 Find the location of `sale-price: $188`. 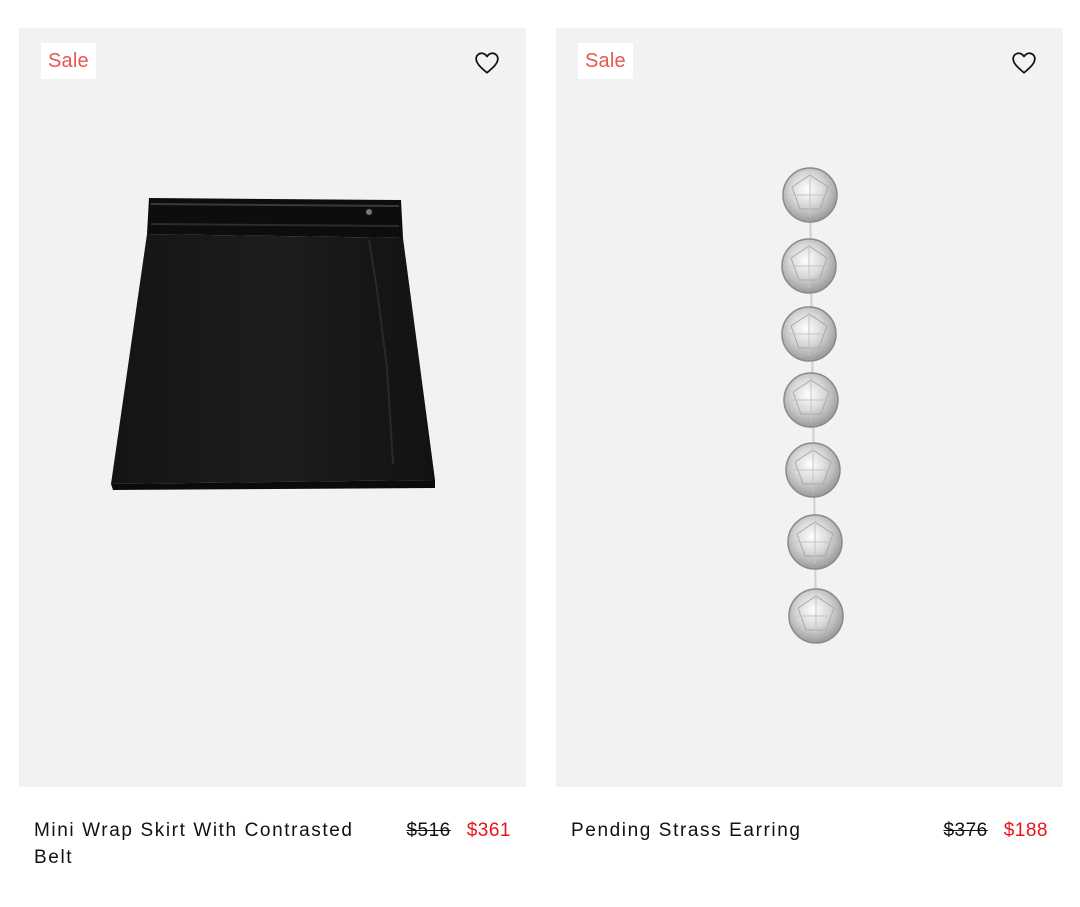

sale-price: $188 is located at coordinates (1025, 830).